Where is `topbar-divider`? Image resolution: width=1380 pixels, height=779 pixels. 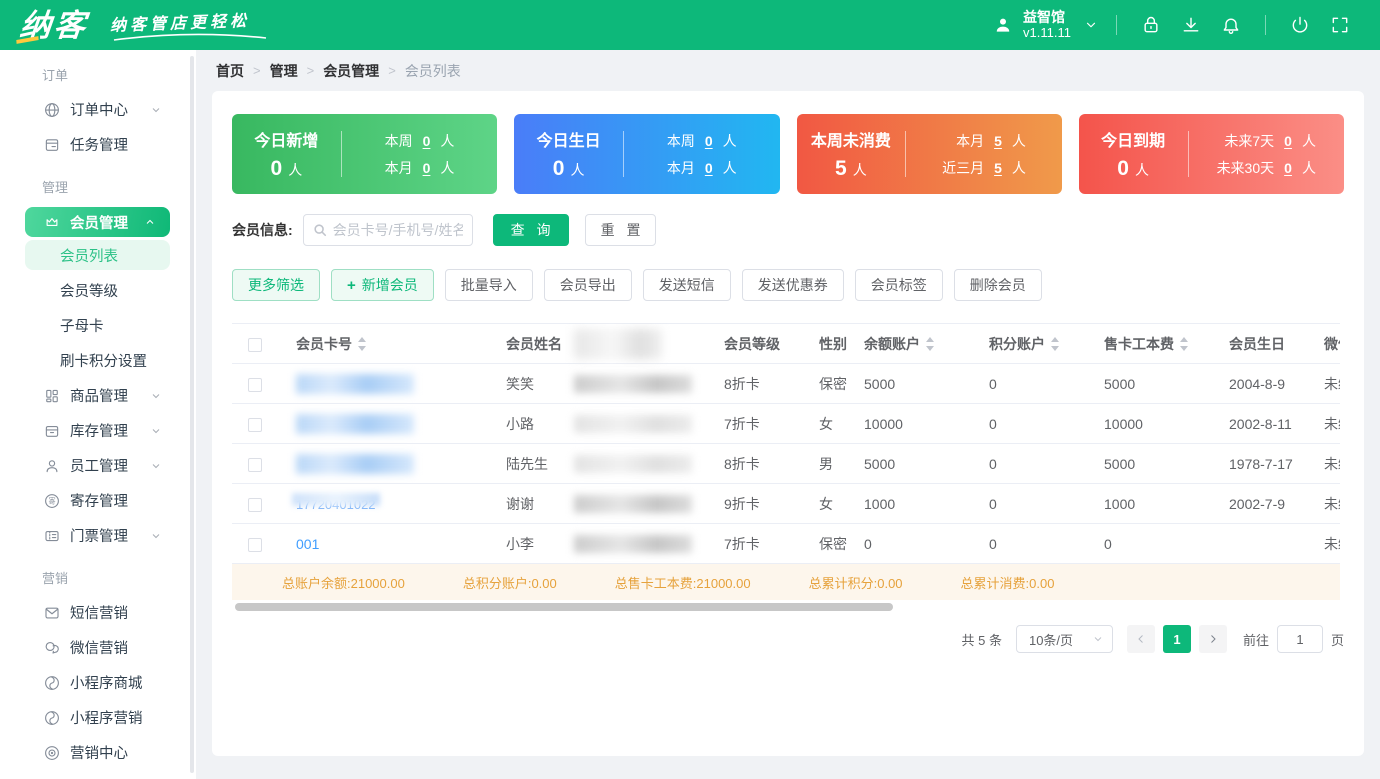
topbar-divider is located at coordinates (1116, 25).